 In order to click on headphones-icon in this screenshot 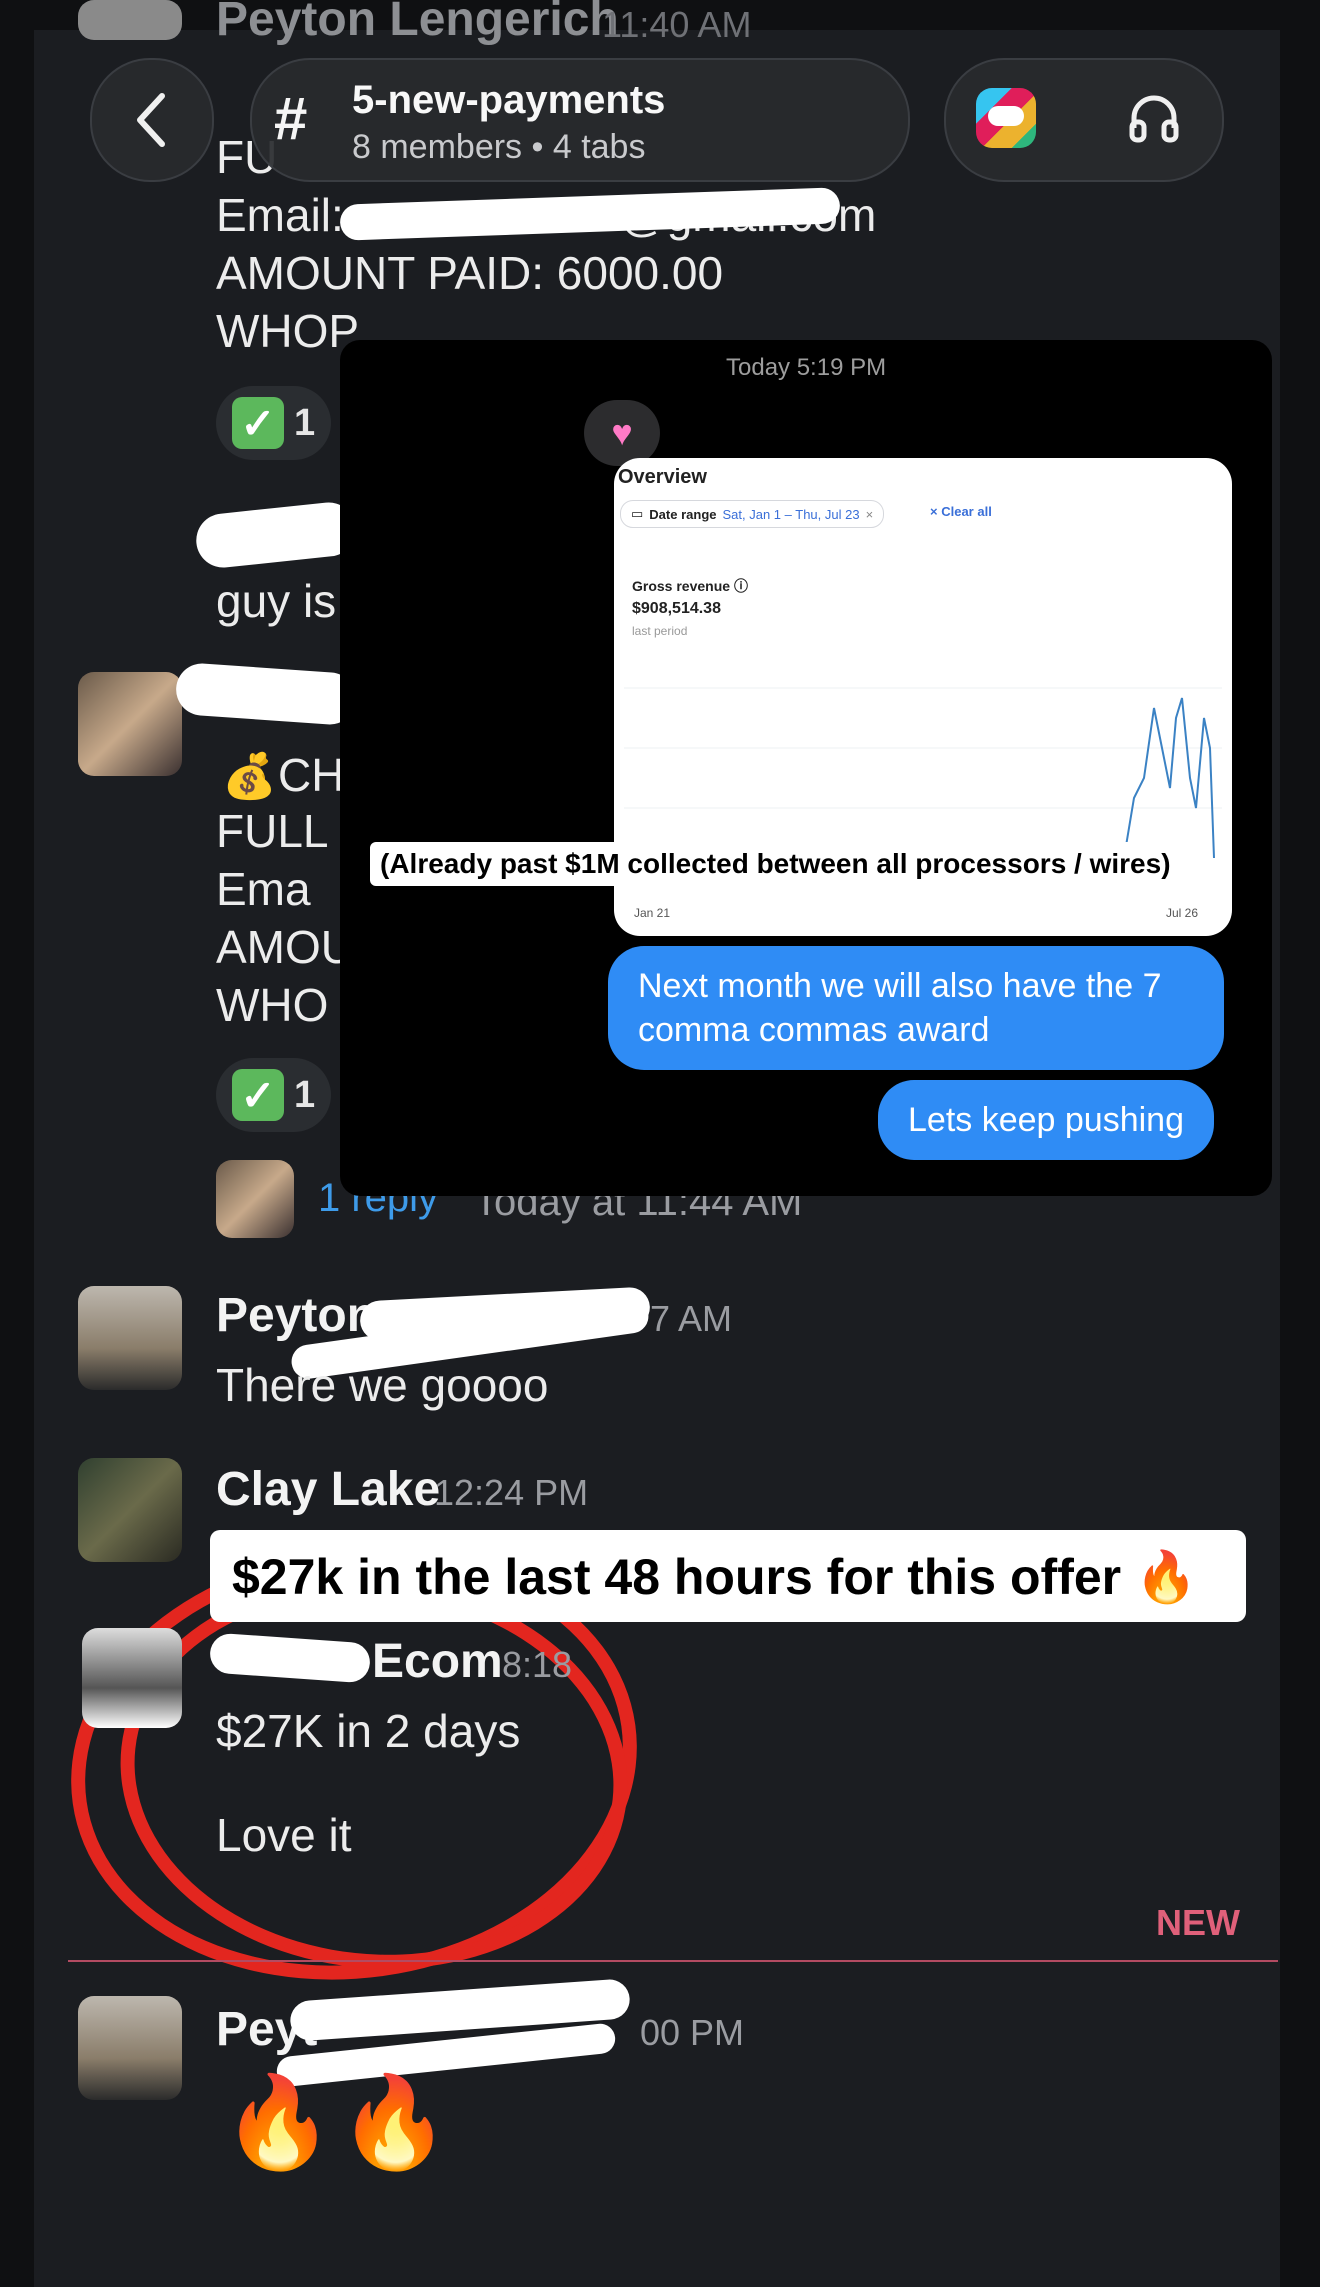, I will do `click(1154, 118)`.